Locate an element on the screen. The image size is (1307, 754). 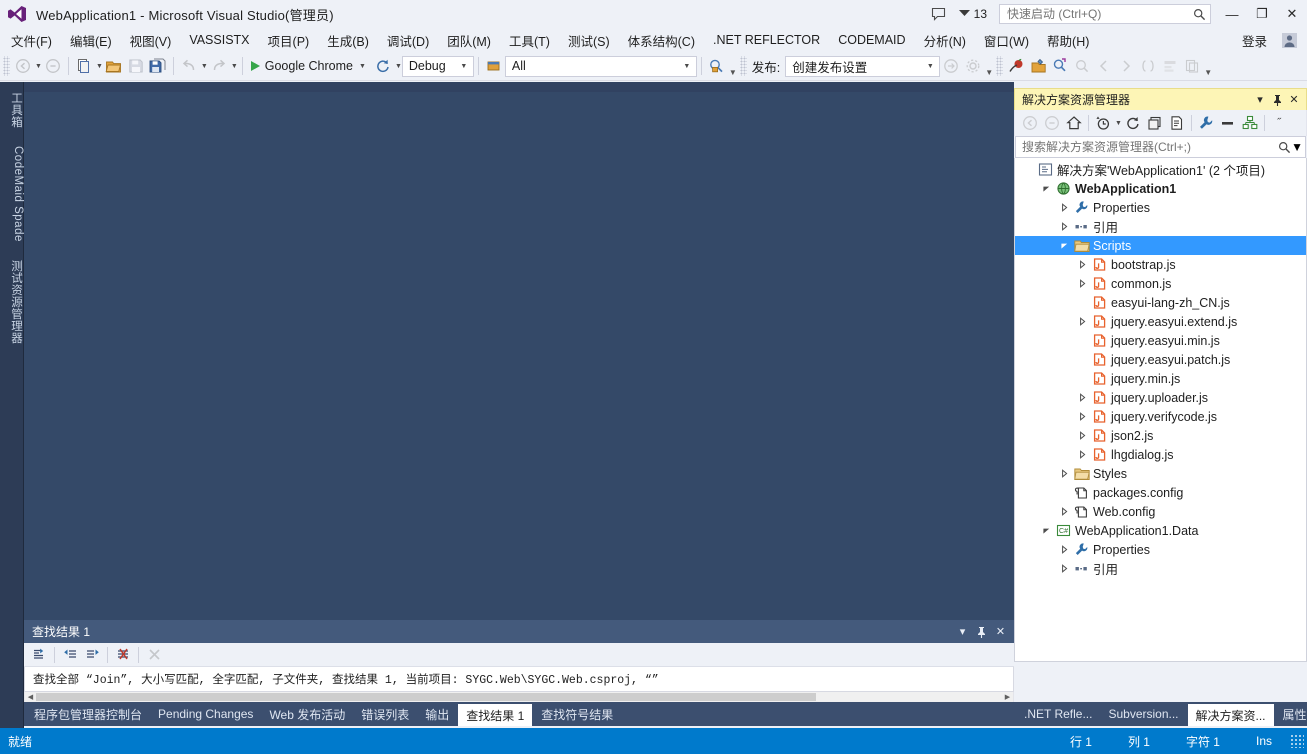
tree-item: bootstrap.js is located at coordinates (1160, 264).